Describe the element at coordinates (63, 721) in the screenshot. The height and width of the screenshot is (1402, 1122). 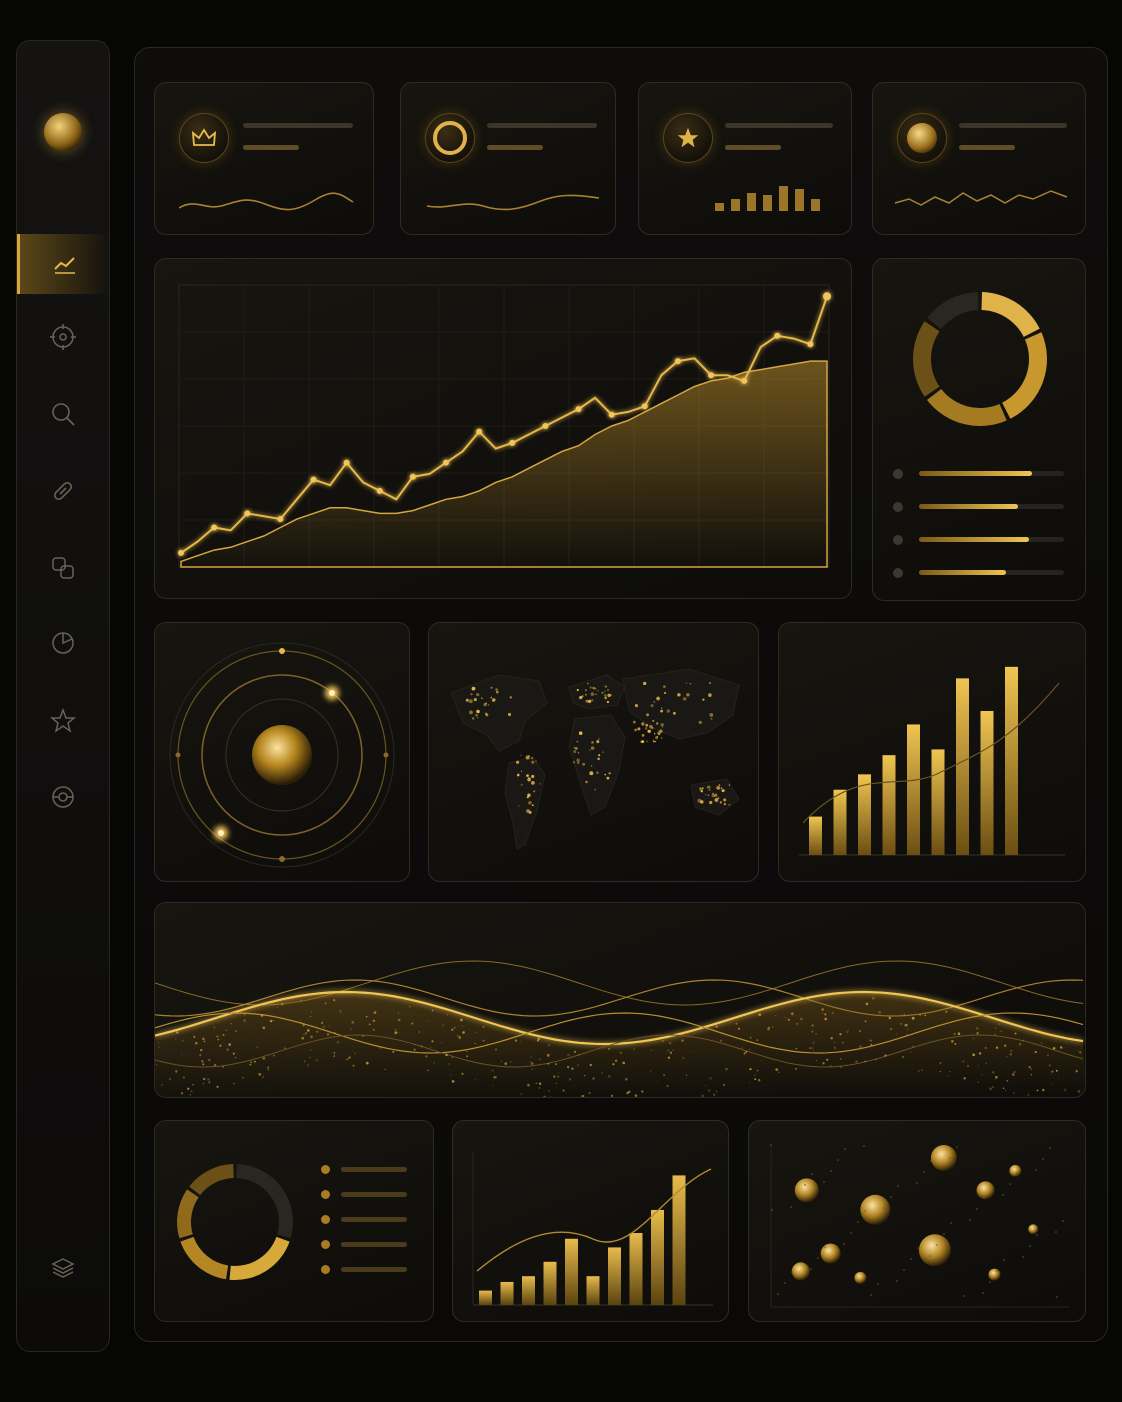
I see `sidebar-item-favorites` at that location.